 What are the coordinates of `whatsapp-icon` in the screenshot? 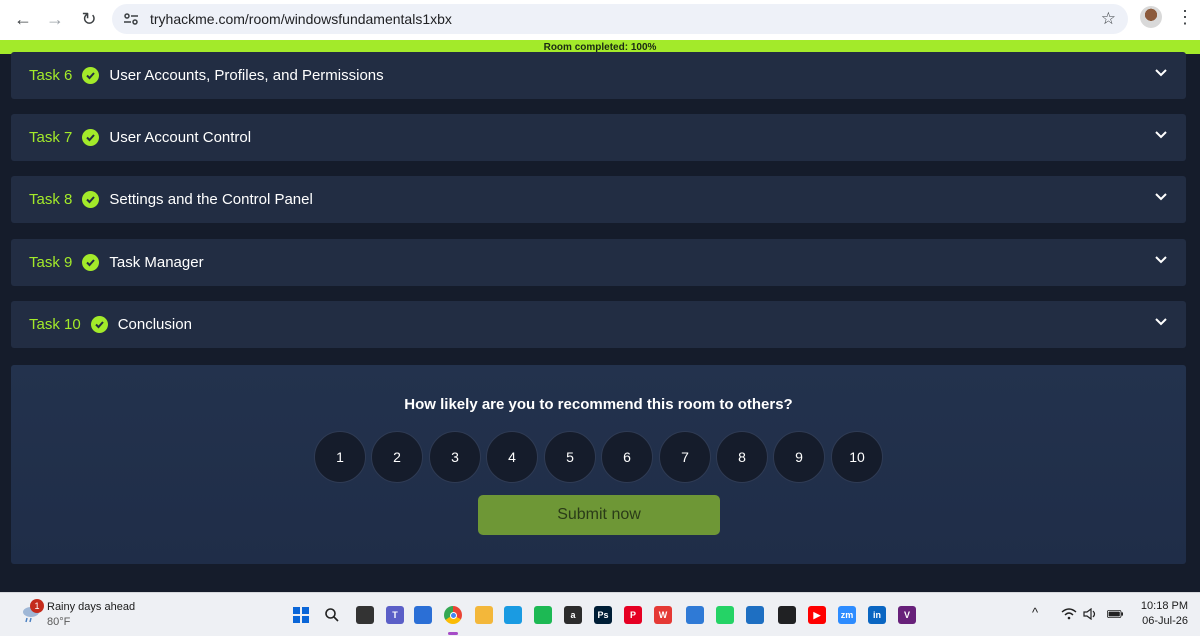 It's located at (725, 615).